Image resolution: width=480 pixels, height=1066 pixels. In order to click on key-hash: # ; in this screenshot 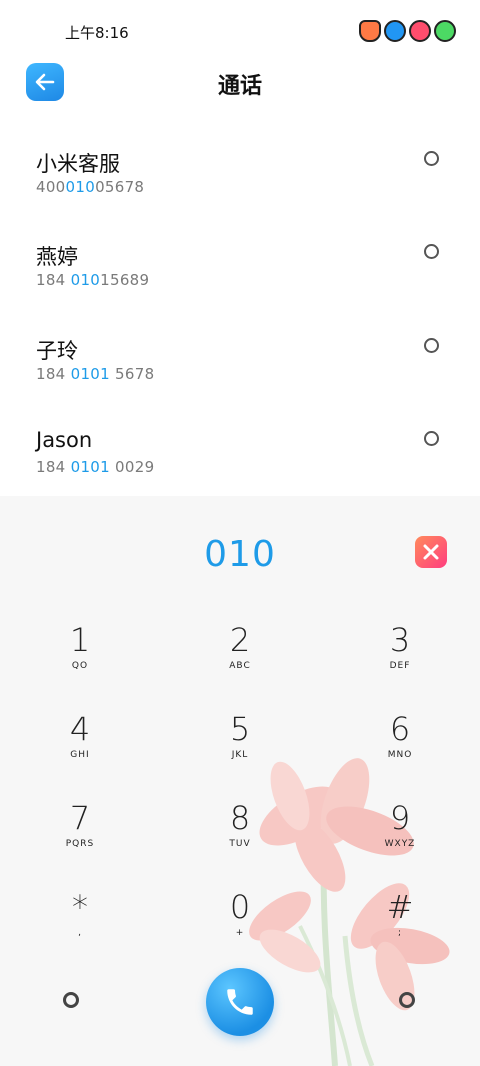, I will do `click(400, 924)`.